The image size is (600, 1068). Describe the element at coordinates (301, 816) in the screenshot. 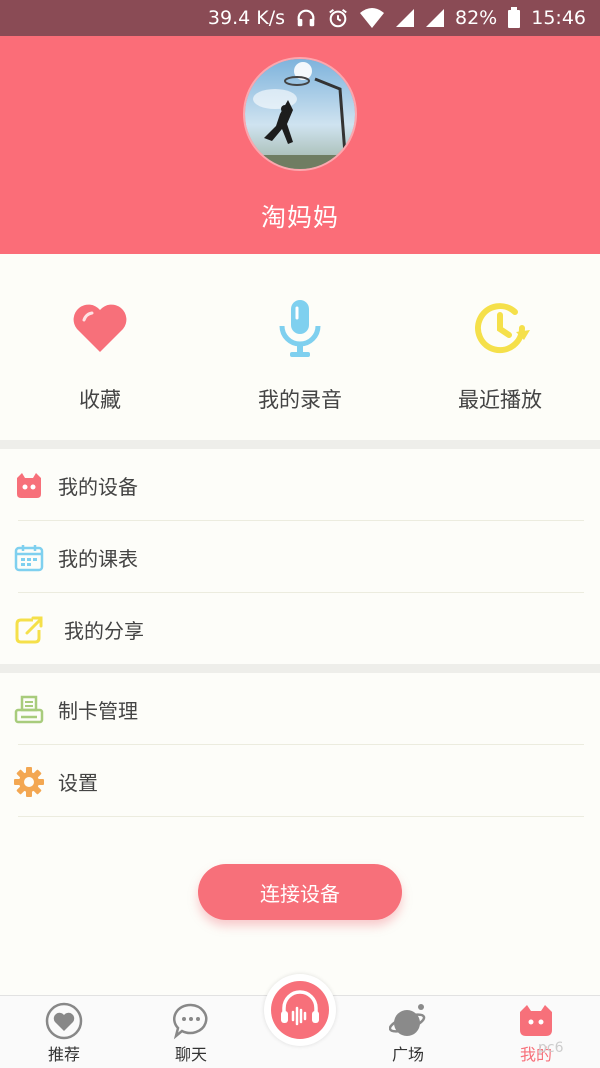

I see `divider` at that location.